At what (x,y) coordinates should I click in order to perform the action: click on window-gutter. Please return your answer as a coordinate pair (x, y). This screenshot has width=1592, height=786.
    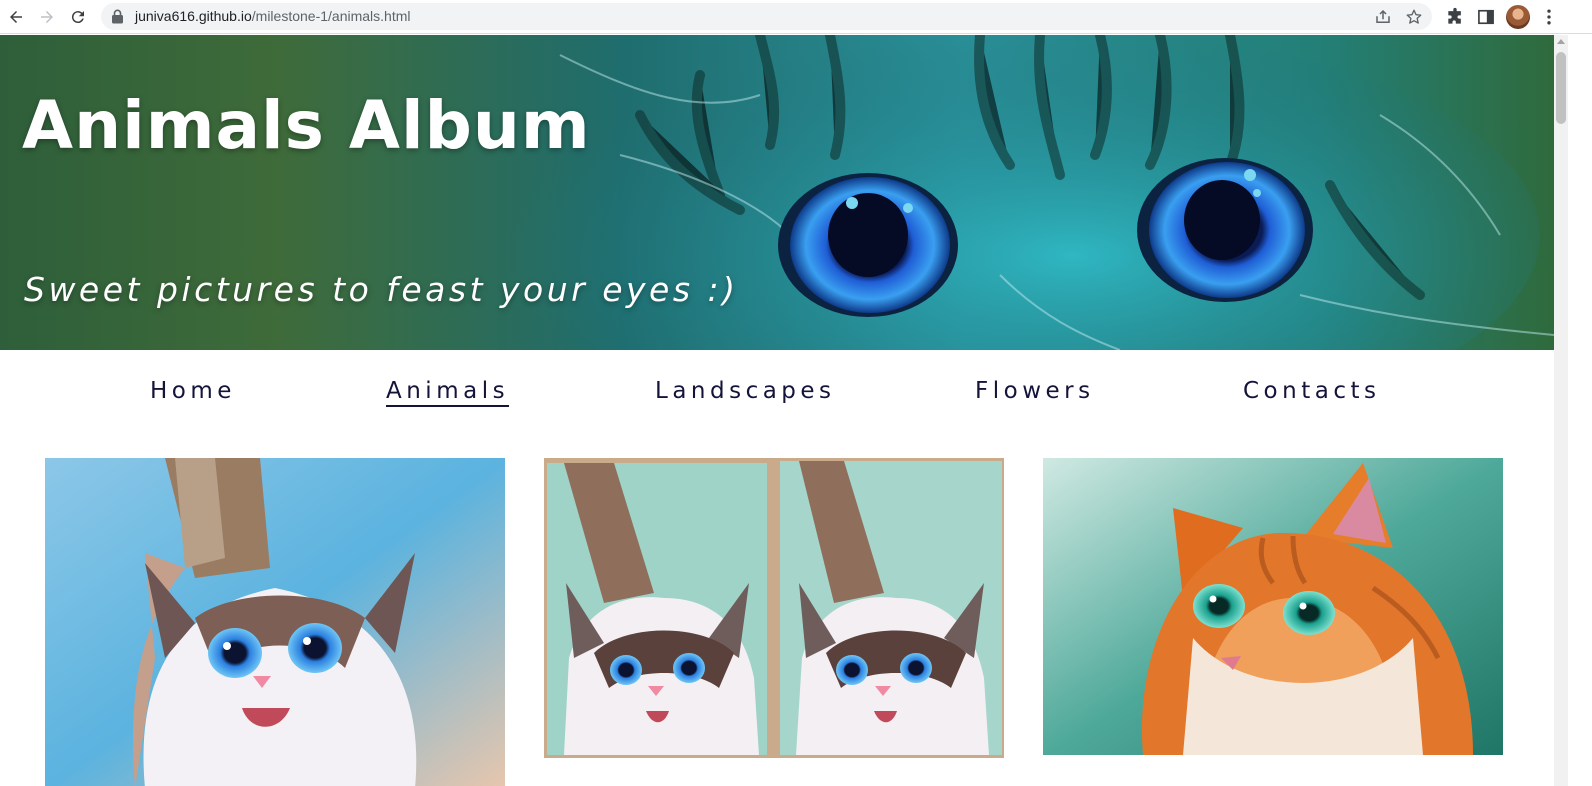
    Looking at the image, I should click on (1580, 410).